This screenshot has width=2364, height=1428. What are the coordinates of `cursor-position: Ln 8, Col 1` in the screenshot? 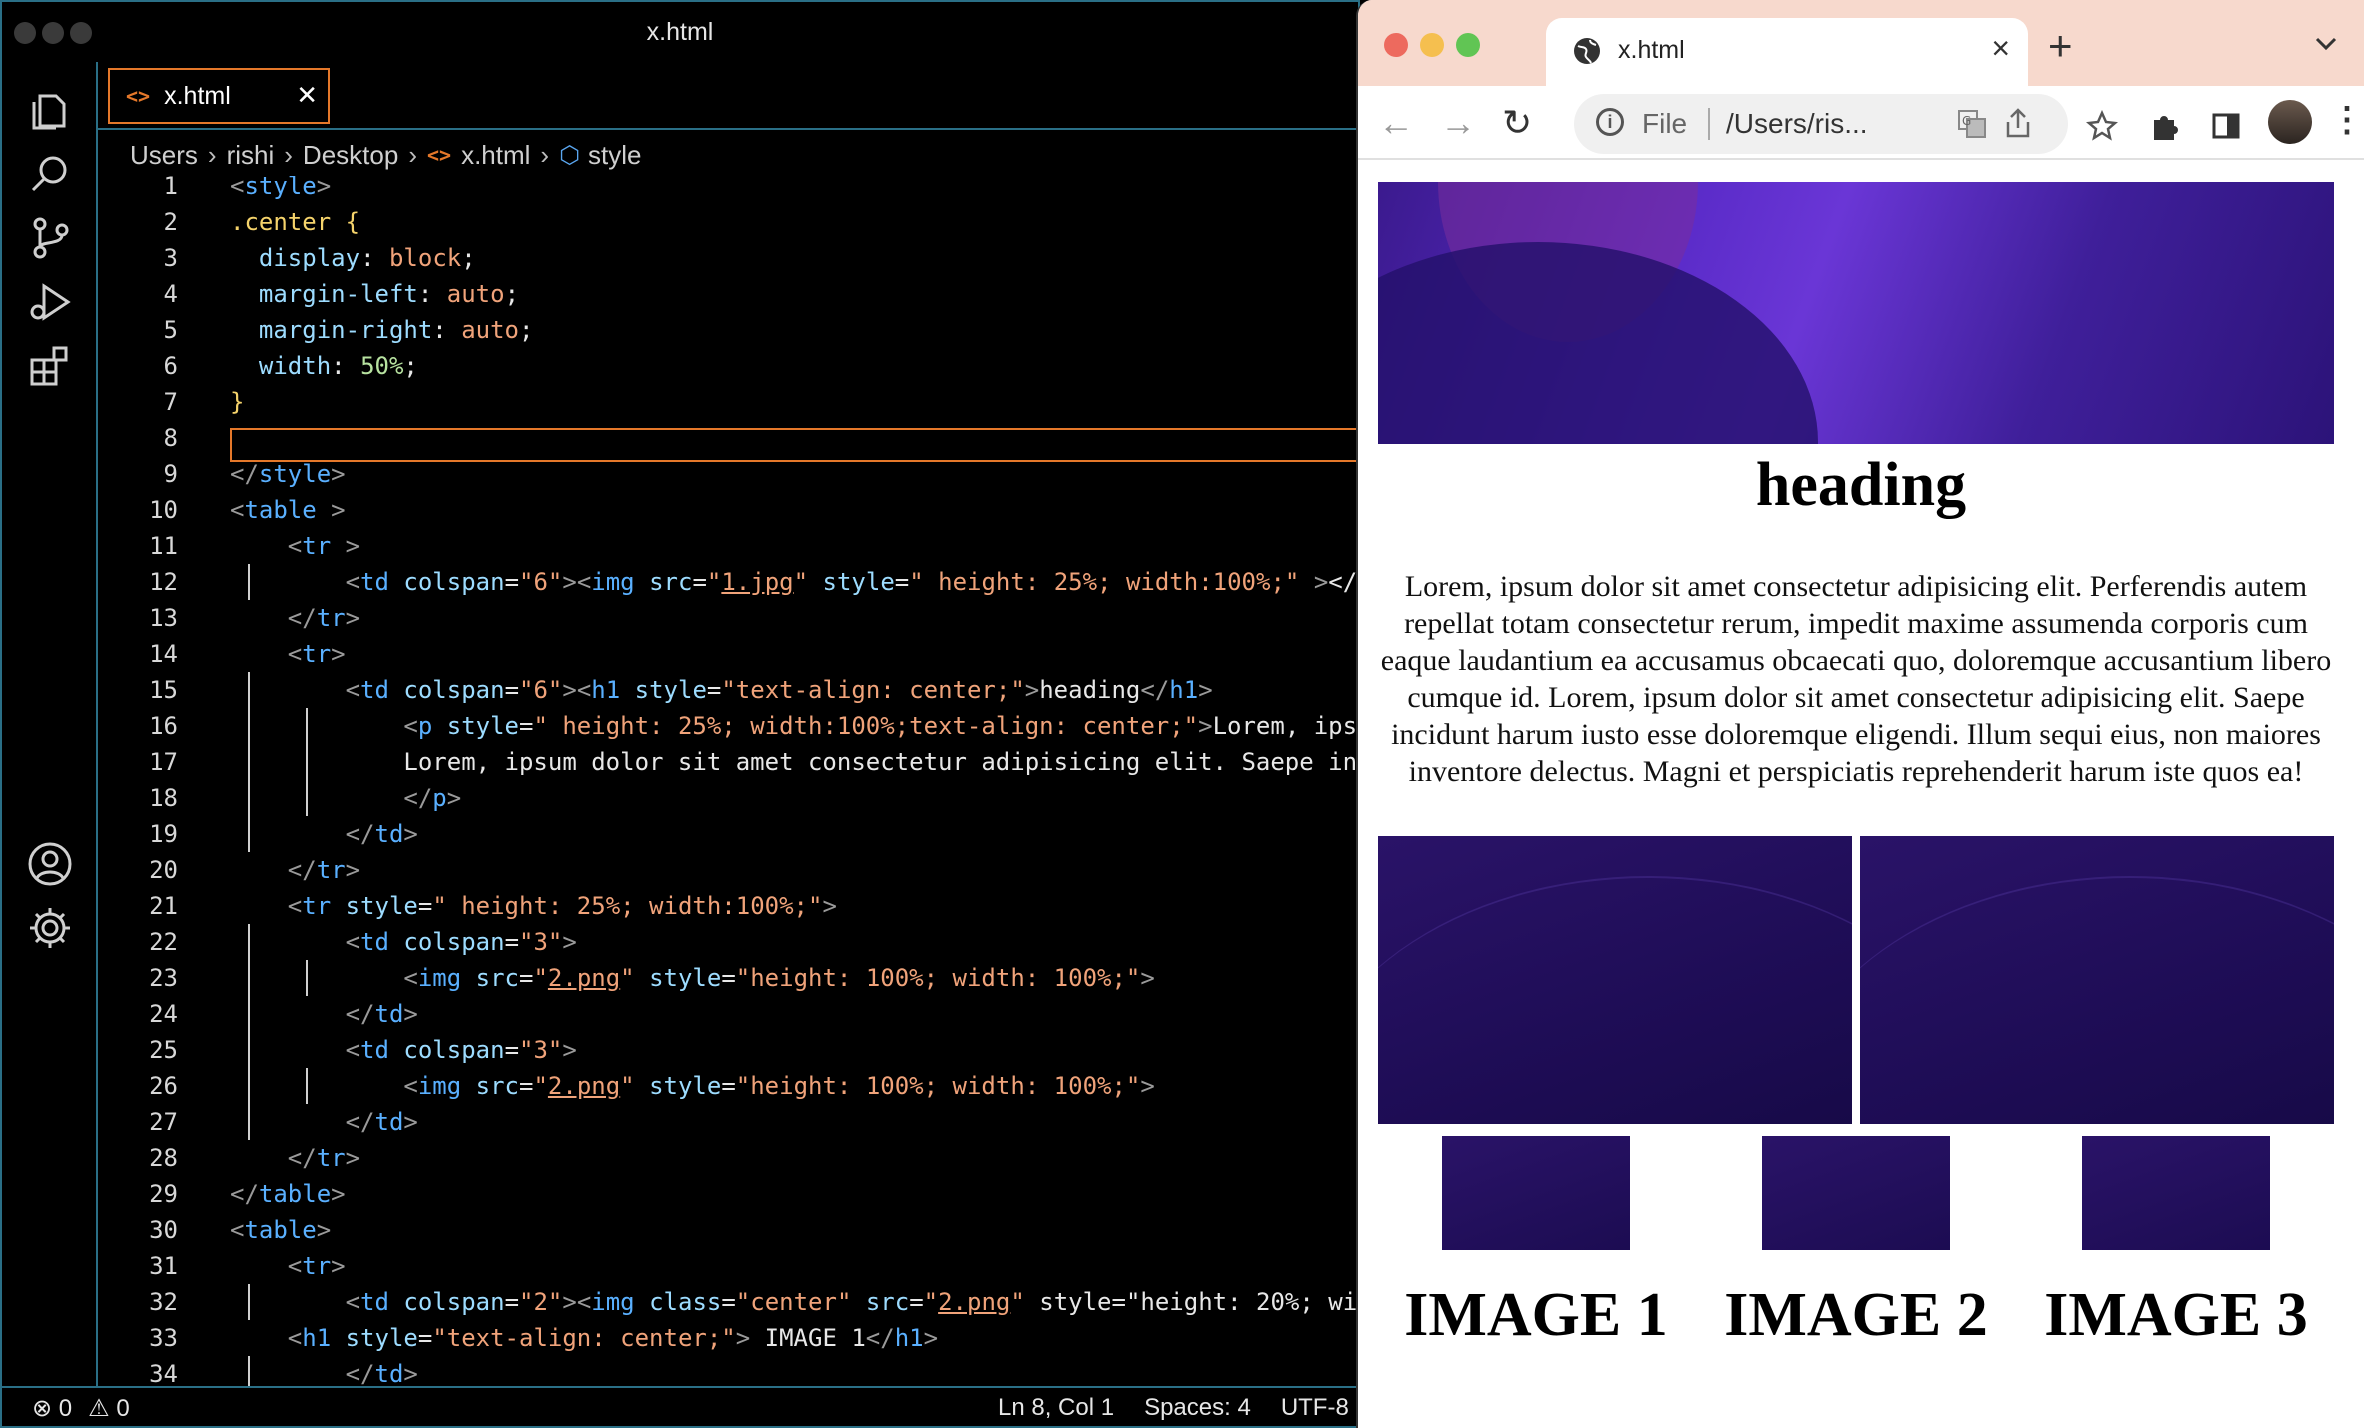 It's located at (1056, 1408).